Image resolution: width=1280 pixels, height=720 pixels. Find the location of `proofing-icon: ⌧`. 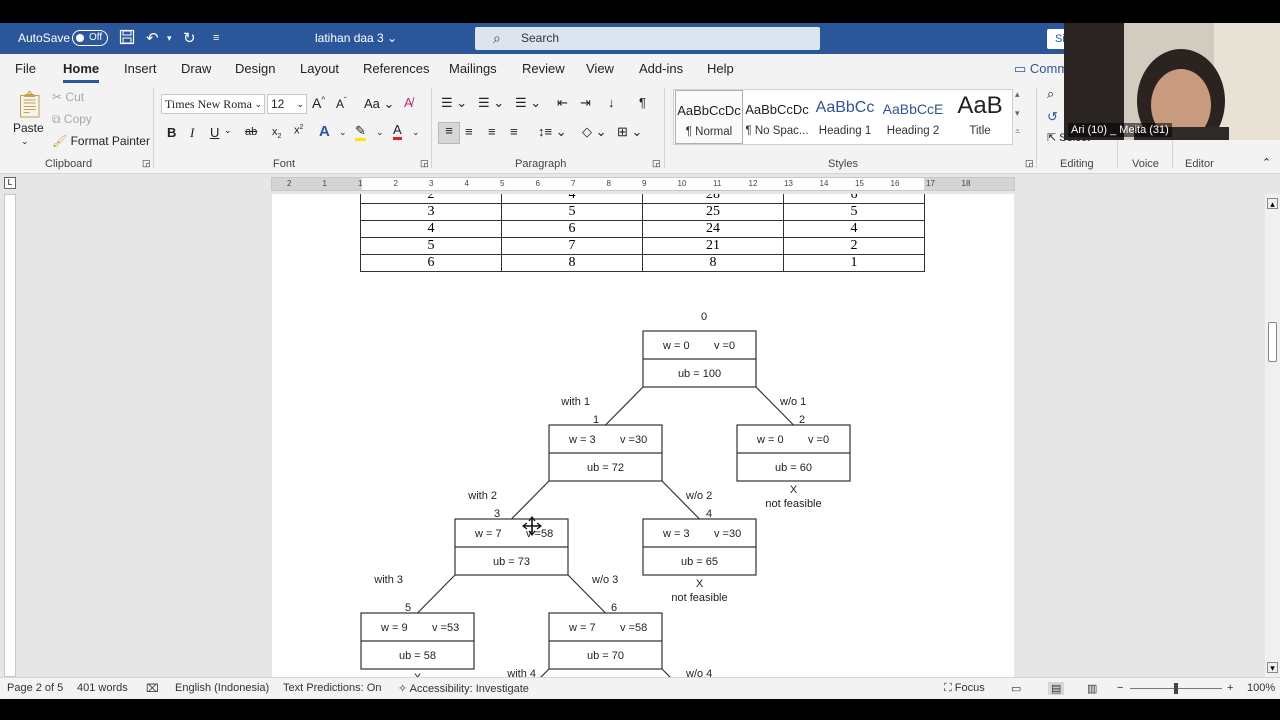

proofing-icon: ⌧ is located at coordinates (152, 688).